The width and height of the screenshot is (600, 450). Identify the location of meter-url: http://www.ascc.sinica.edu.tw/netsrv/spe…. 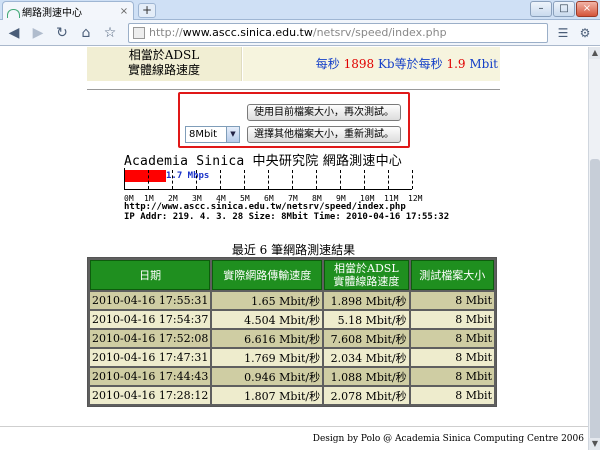
(265, 207).